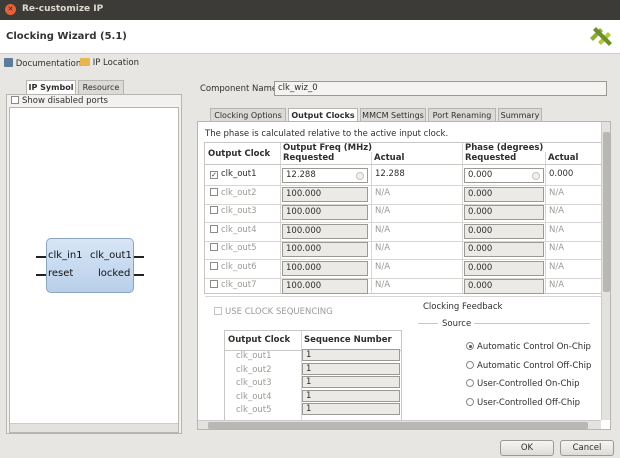 The image size is (620, 458). I want to click on seq-output-clock: clk_out2, so click(254, 369).